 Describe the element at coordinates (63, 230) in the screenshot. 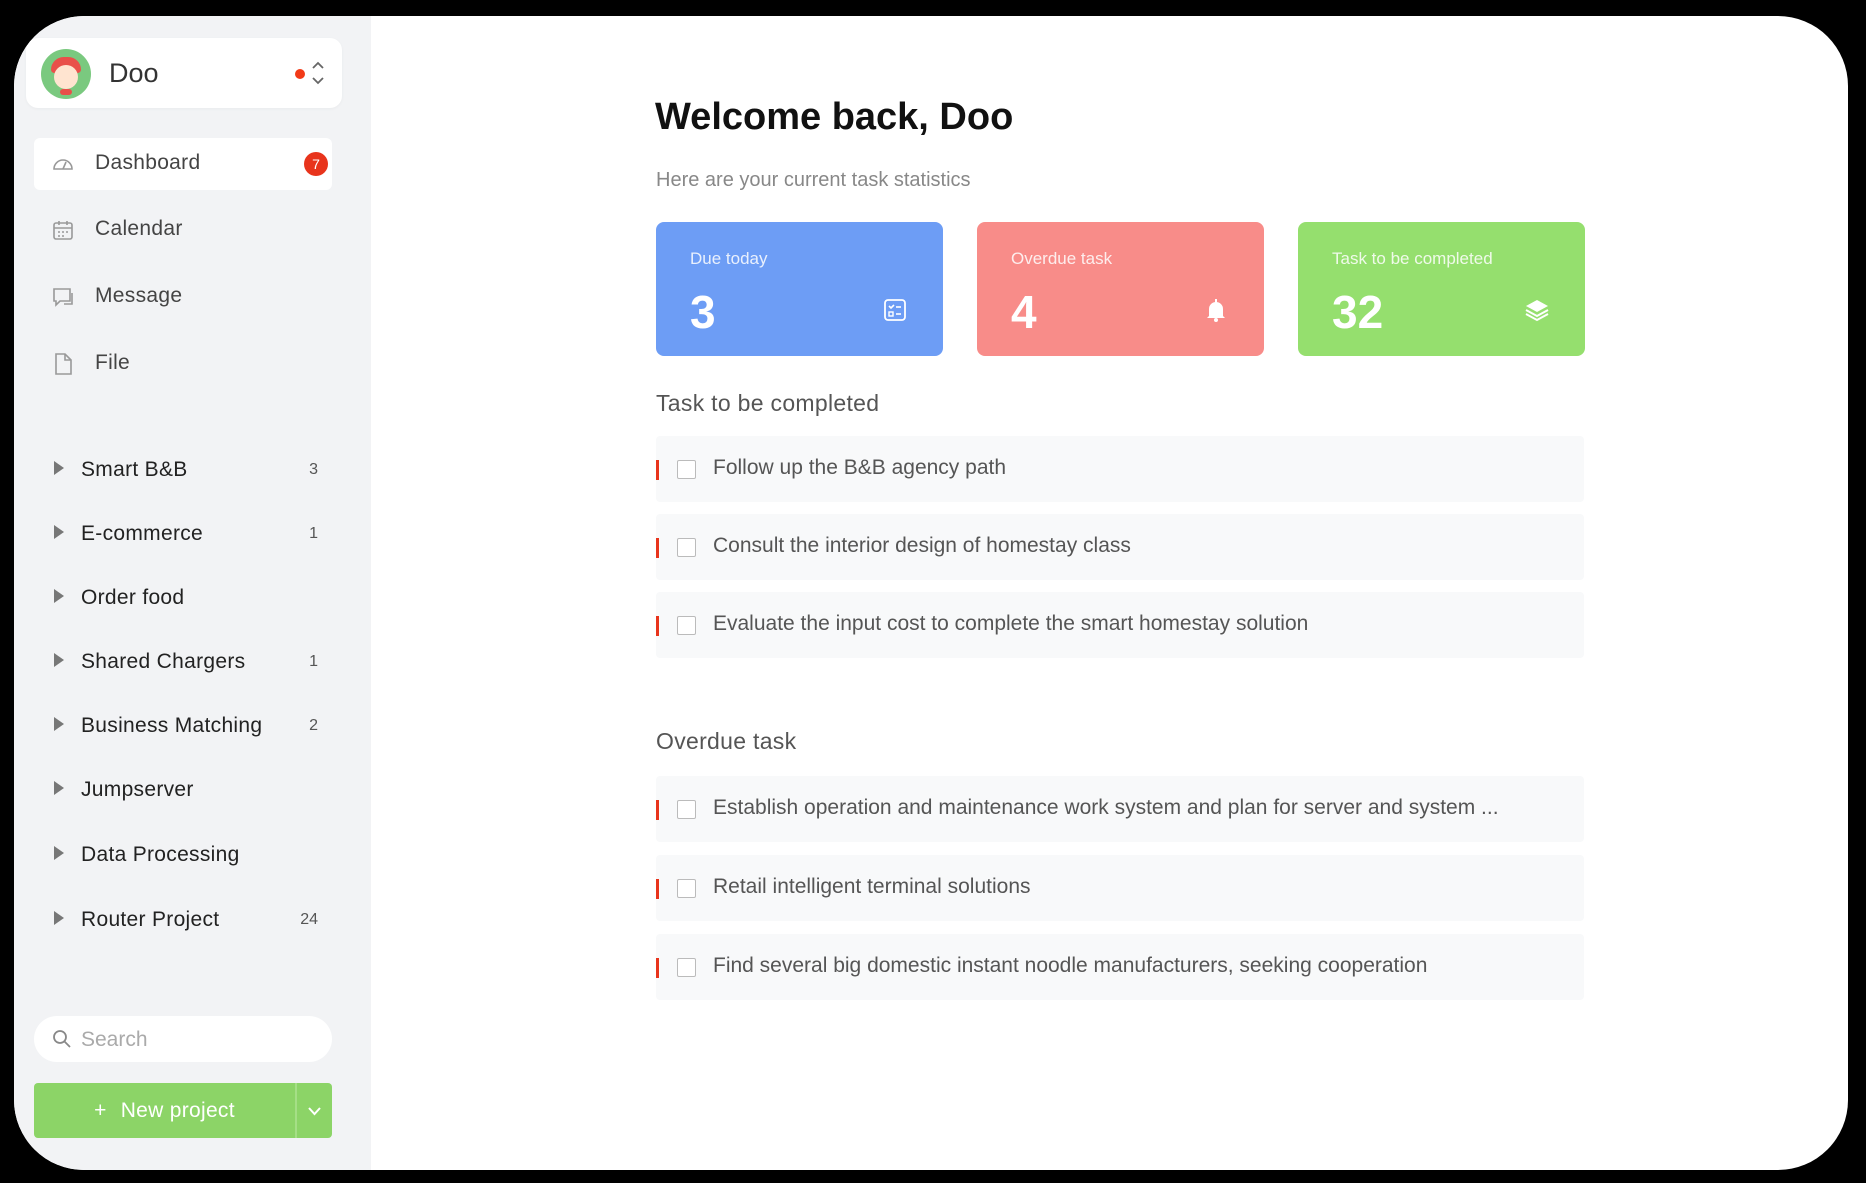

I see `calendar-icon` at that location.